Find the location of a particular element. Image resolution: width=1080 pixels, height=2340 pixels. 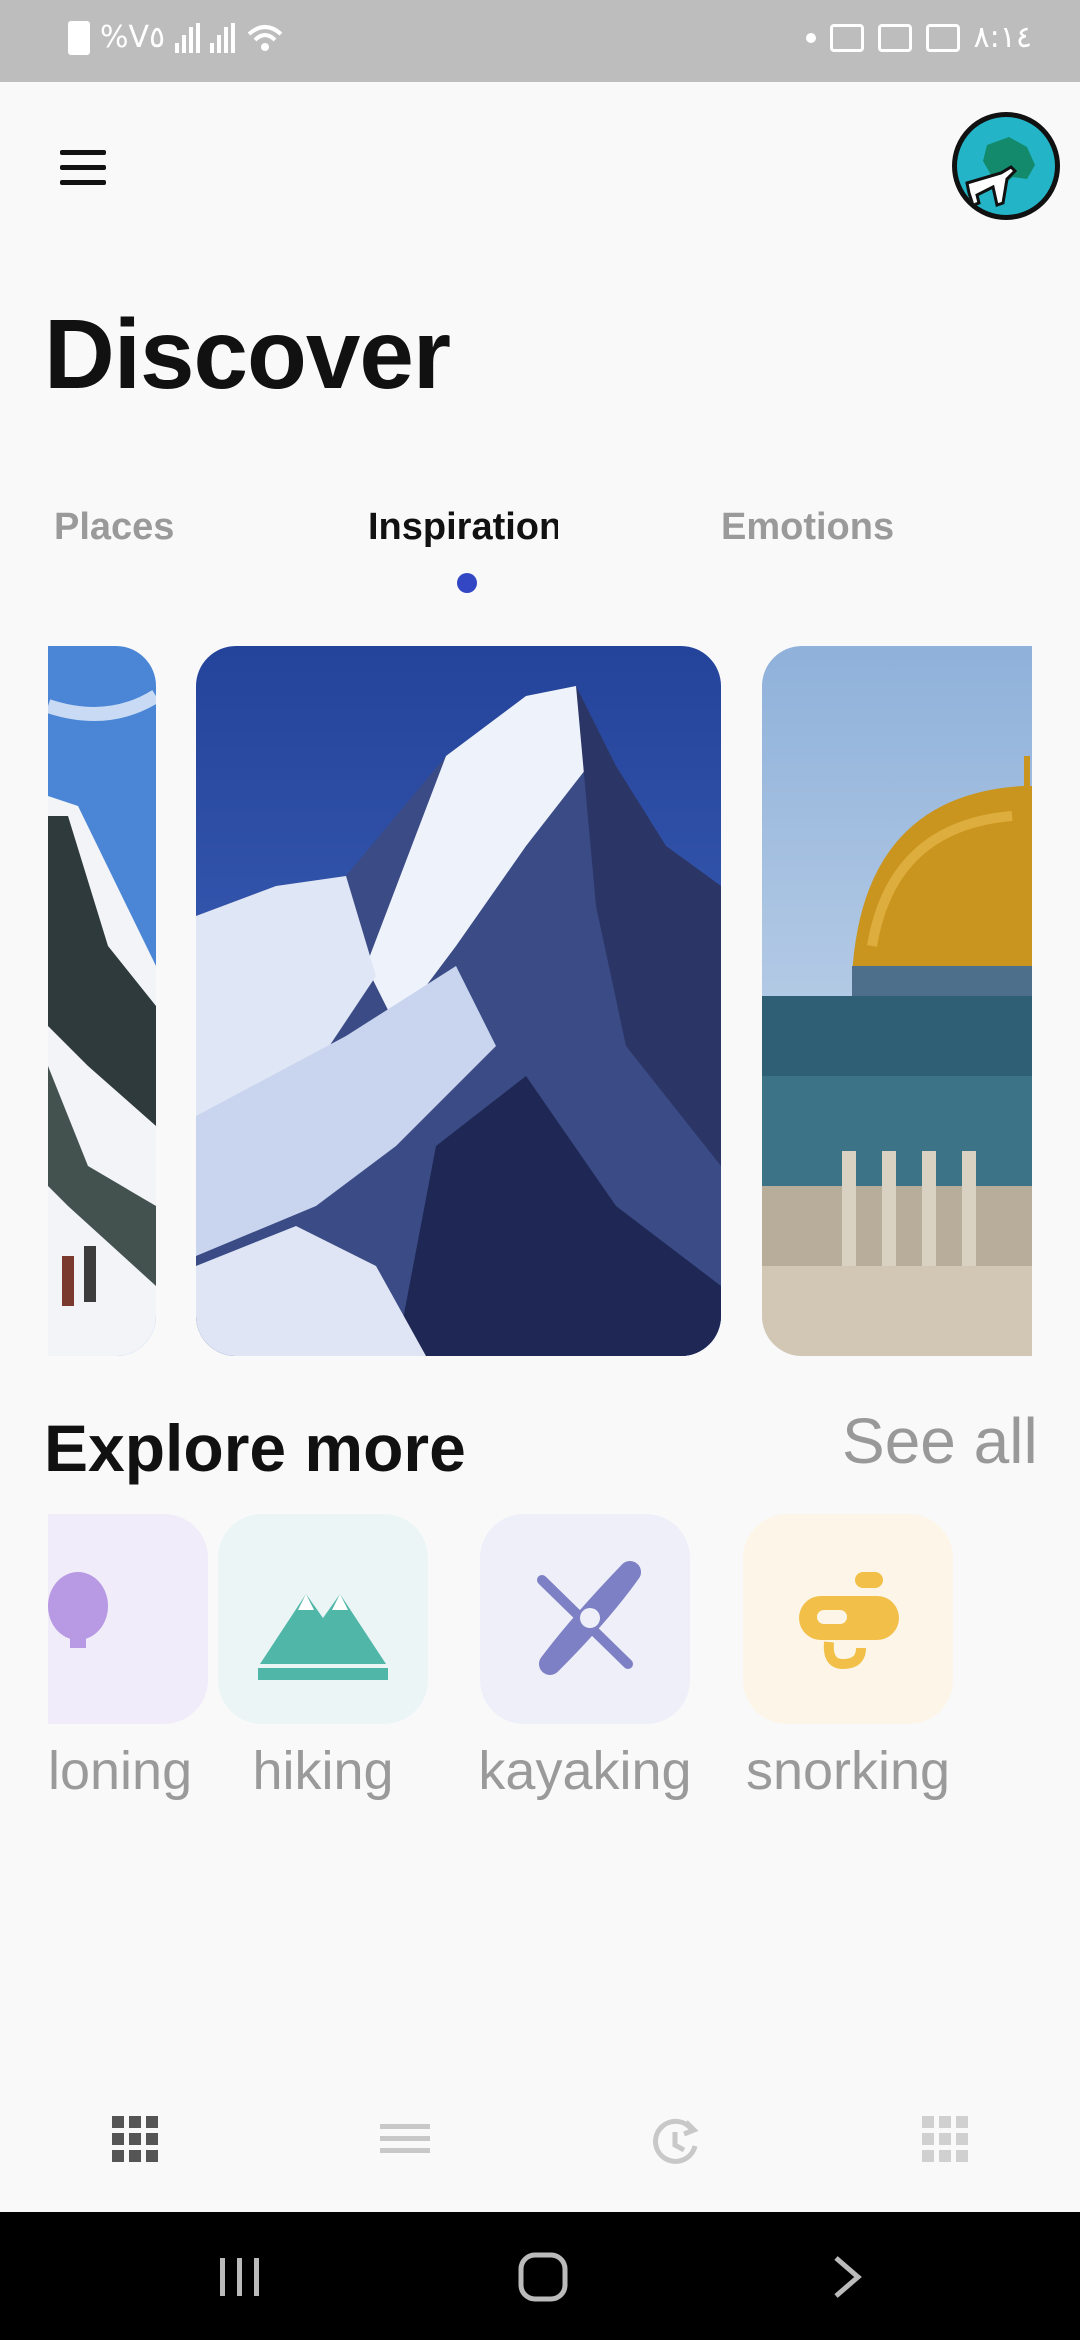

category-label: kayaking is located at coordinates (585, 1771).